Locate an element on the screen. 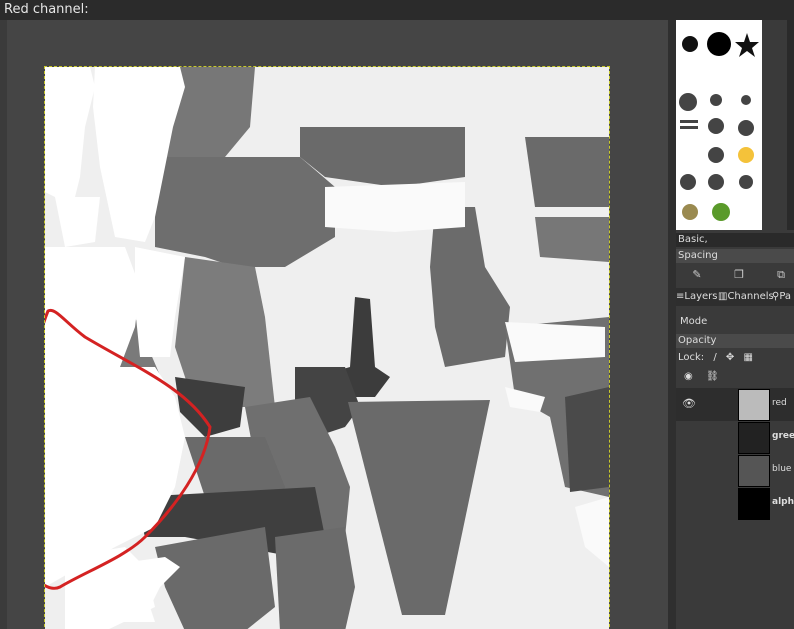  channel-row-blue: blue is located at coordinates (735, 470).